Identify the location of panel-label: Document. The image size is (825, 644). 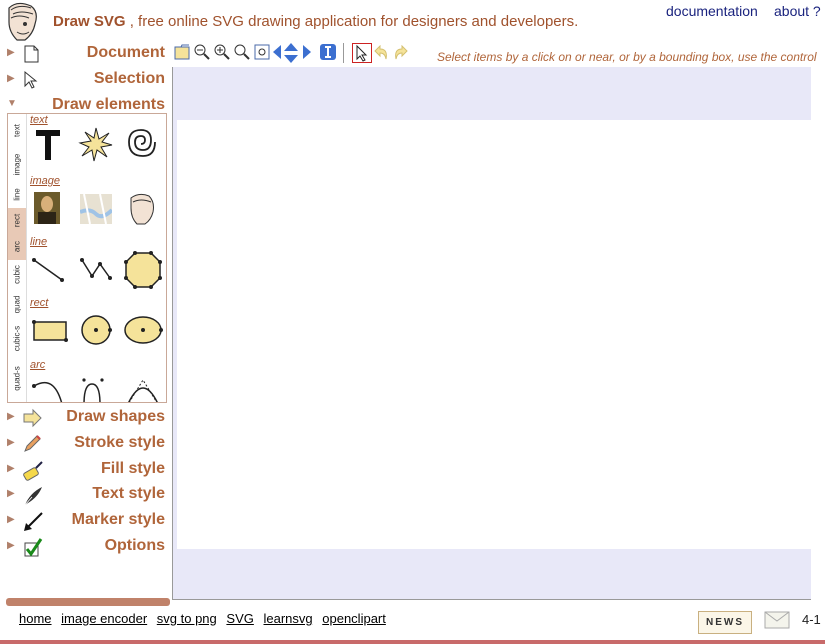
(125, 52).